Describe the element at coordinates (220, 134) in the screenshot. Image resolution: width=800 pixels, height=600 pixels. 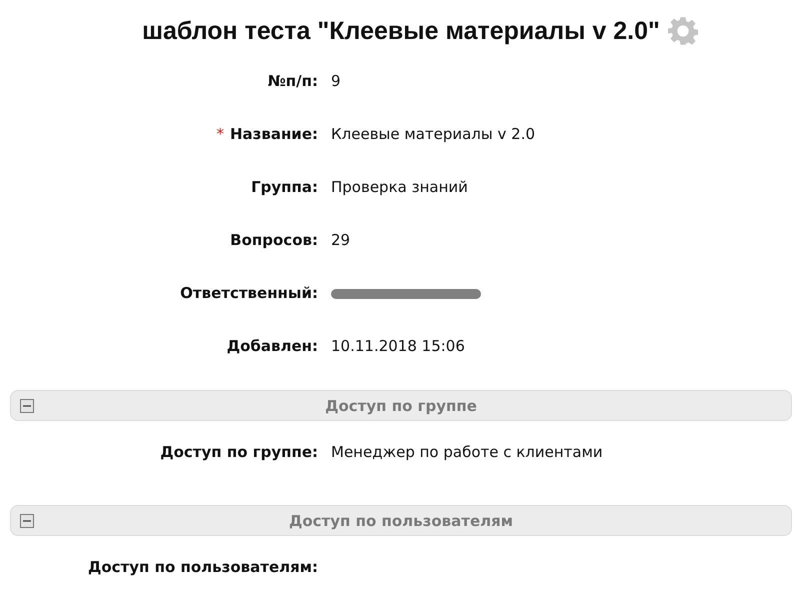
I see `required-mark: *` at that location.